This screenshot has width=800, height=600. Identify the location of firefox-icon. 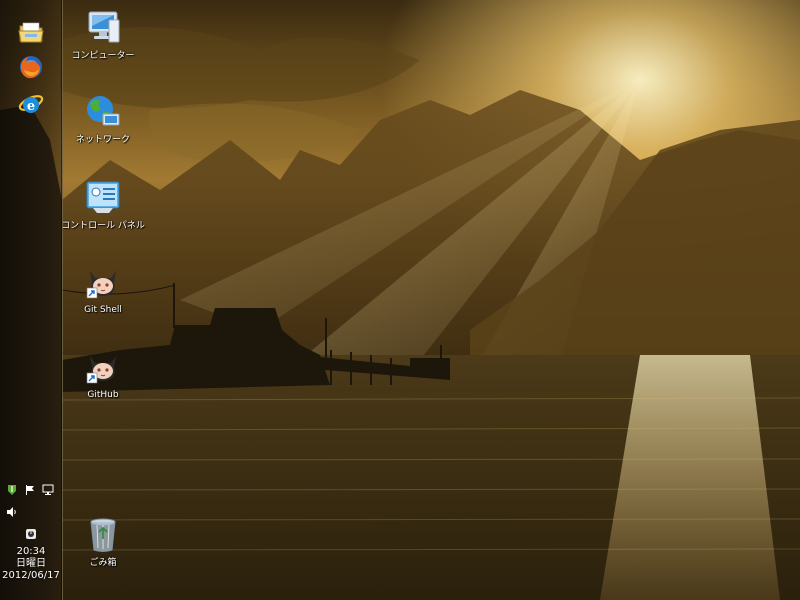
(31, 67).